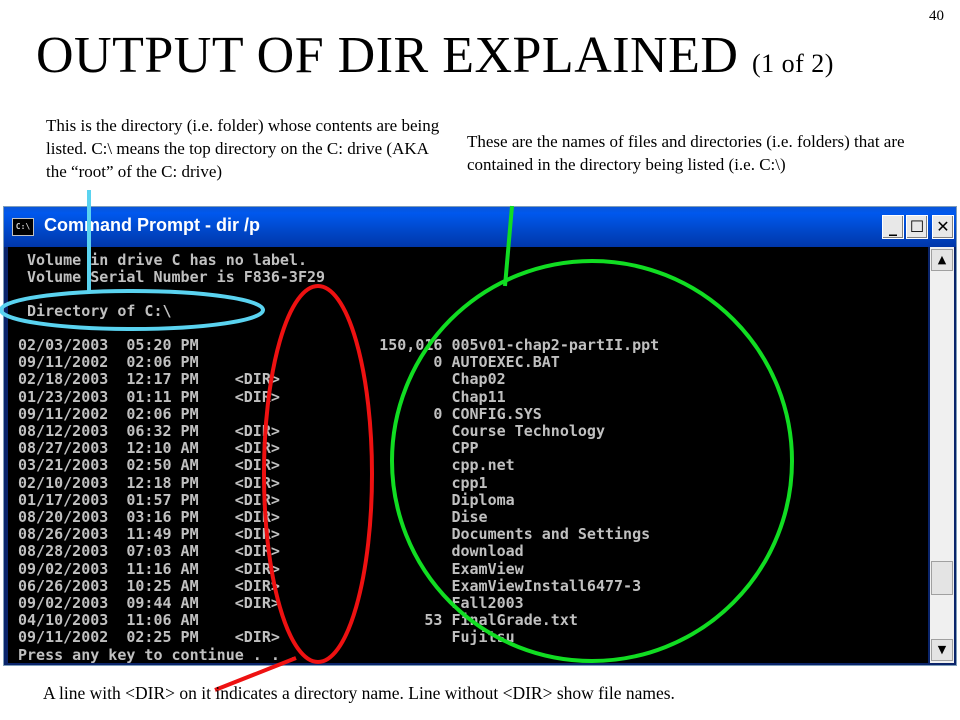 This screenshot has width=960, height=720. I want to click on directory-highlight-ellipse, so click(132, 310).